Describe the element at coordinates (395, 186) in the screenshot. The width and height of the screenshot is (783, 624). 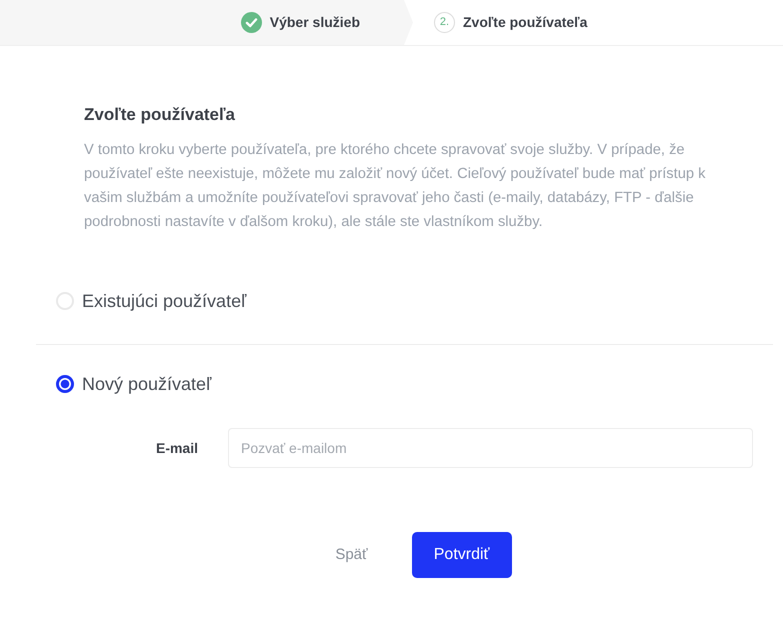
I see `description-text: V tomto kroku vyberte používateľa, pre ktorého chcete spravovať svoje služby. V prípade, že používateľ ešte neexistuje, môžete mu založiť nový účet. Cieľový používateľ bude mať prístup k vašim službám a umožníte používateľovi spravovať jeho časti (e-maily, databázy, FTP - ďalšie podrobnosti nastavíte v ďalšom kroku), ale stále ste vlastníkom služby.` at that location.